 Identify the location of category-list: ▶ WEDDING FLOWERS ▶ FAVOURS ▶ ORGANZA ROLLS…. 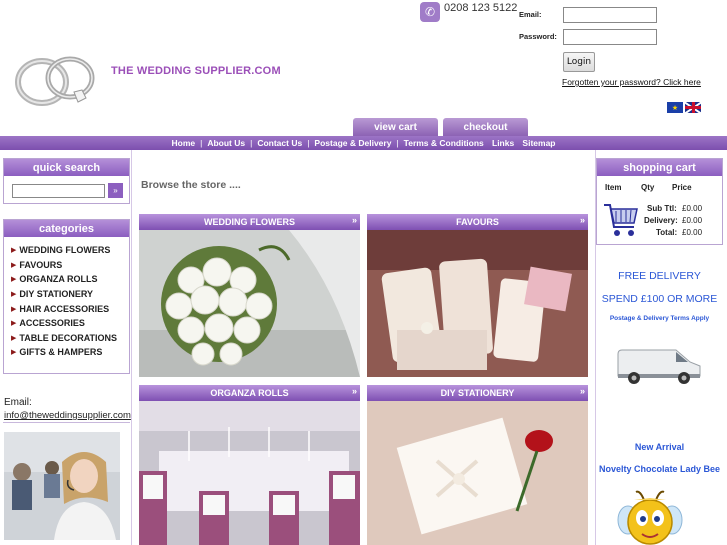
(66, 298).